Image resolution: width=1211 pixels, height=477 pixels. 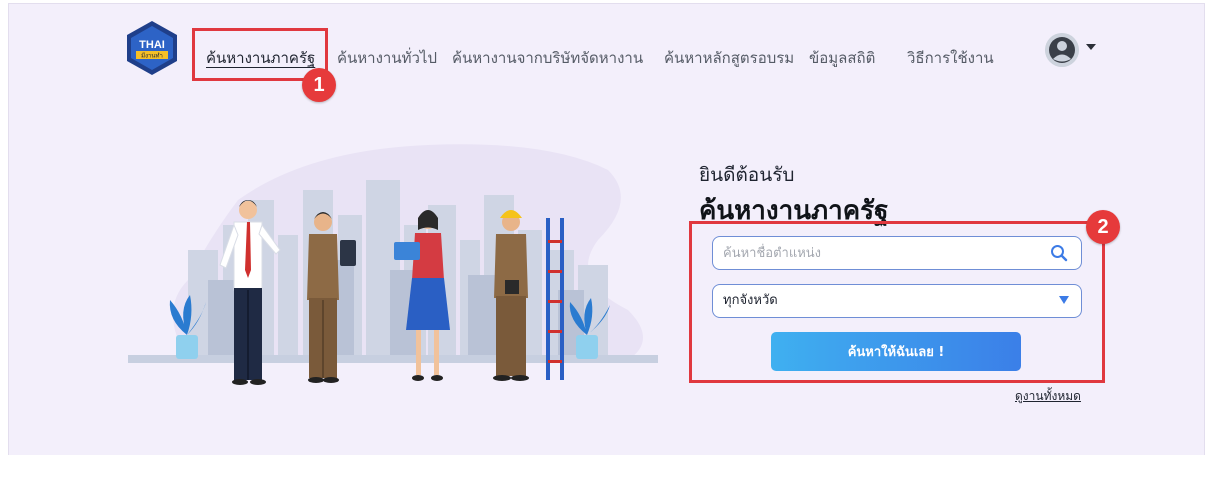 What do you see at coordinates (1062, 50) in the screenshot?
I see `user-avatar-icon` at bounding box center [1062, 50].